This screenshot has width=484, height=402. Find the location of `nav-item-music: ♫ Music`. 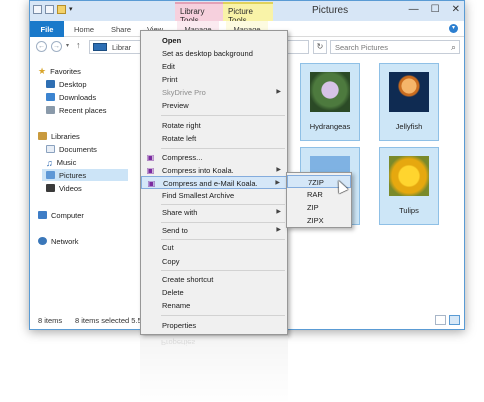

nav-item-music: ♫ Music is located at coordinates (61, 162).